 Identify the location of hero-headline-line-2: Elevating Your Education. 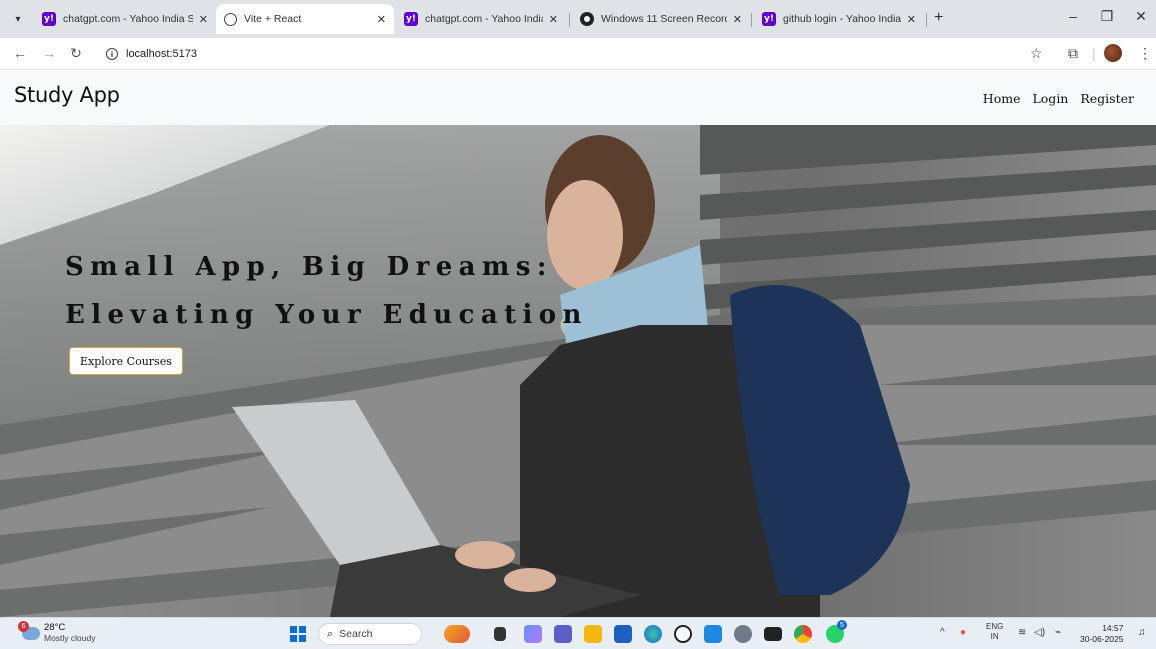
(326, 315).